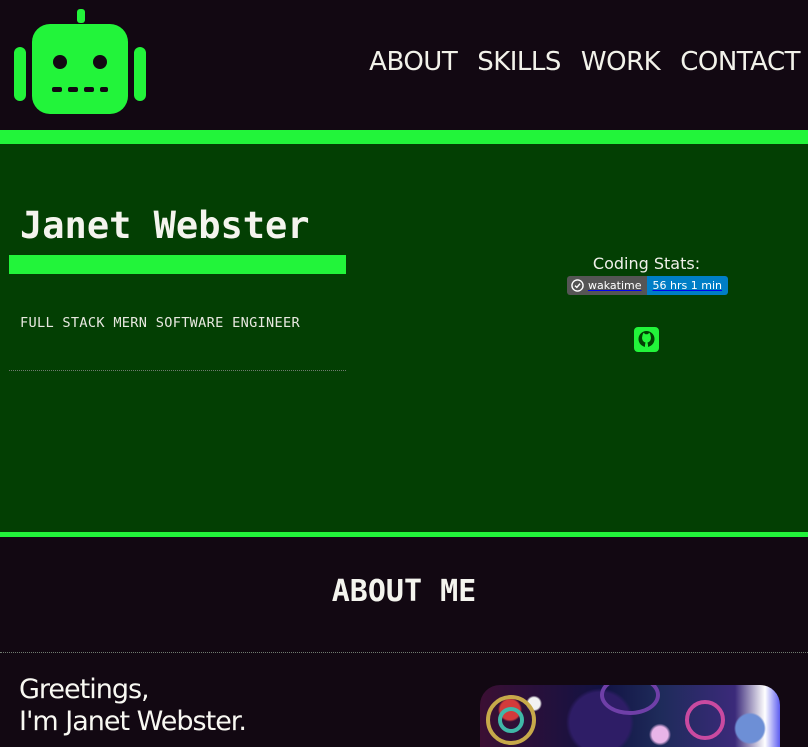 The image size is (808, 747). Describe the element at coordinates (177, 370) in the screenshot. I see `hero-divider` at that location.